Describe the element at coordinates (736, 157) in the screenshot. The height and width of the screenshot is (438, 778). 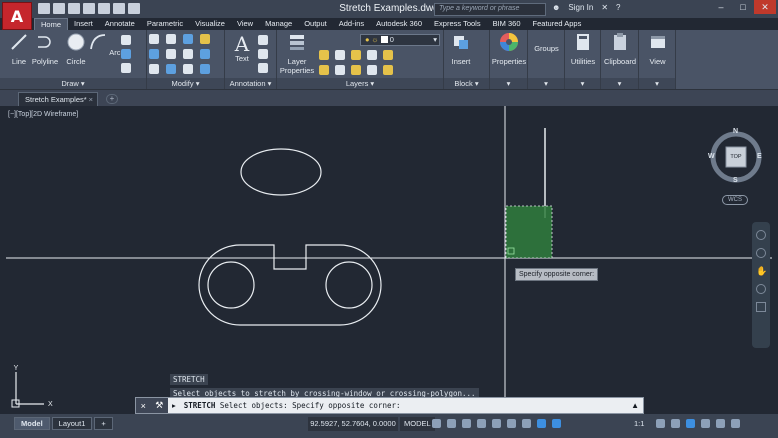
I see `viewcube-face-top: TOP` at that location.